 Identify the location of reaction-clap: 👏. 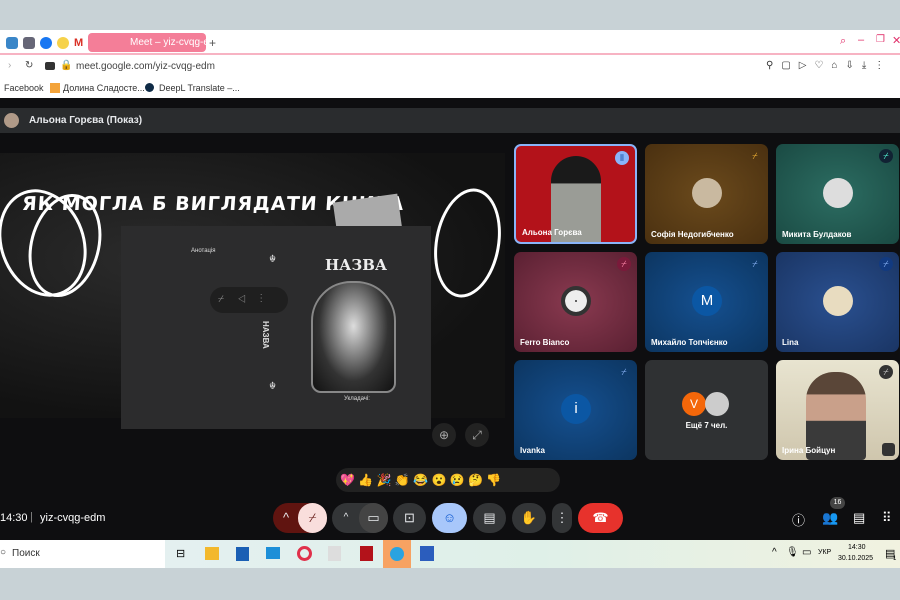
(402, 480).